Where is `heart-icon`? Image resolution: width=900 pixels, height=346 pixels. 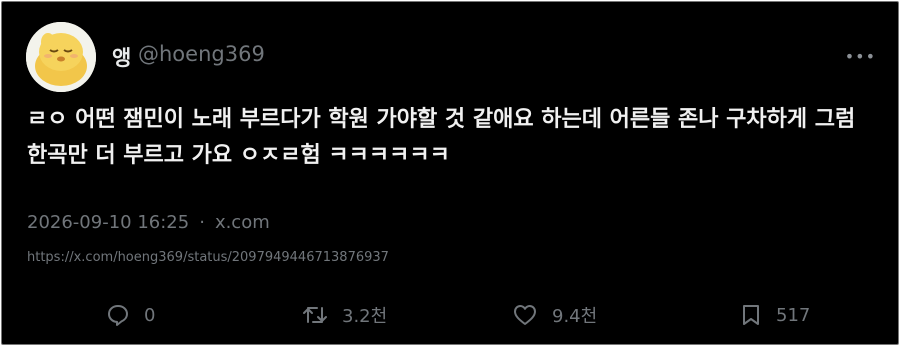 heart-icon is located at coordinates (525, 315).